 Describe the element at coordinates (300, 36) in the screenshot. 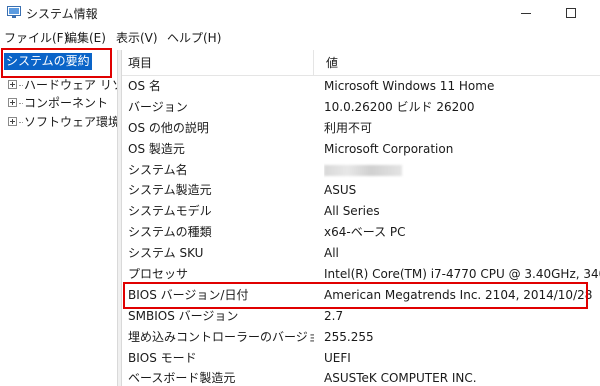

I see `menu-bar: ファイル(F) 編集(E) 表示(V) ヘルプ(H)` at that location.